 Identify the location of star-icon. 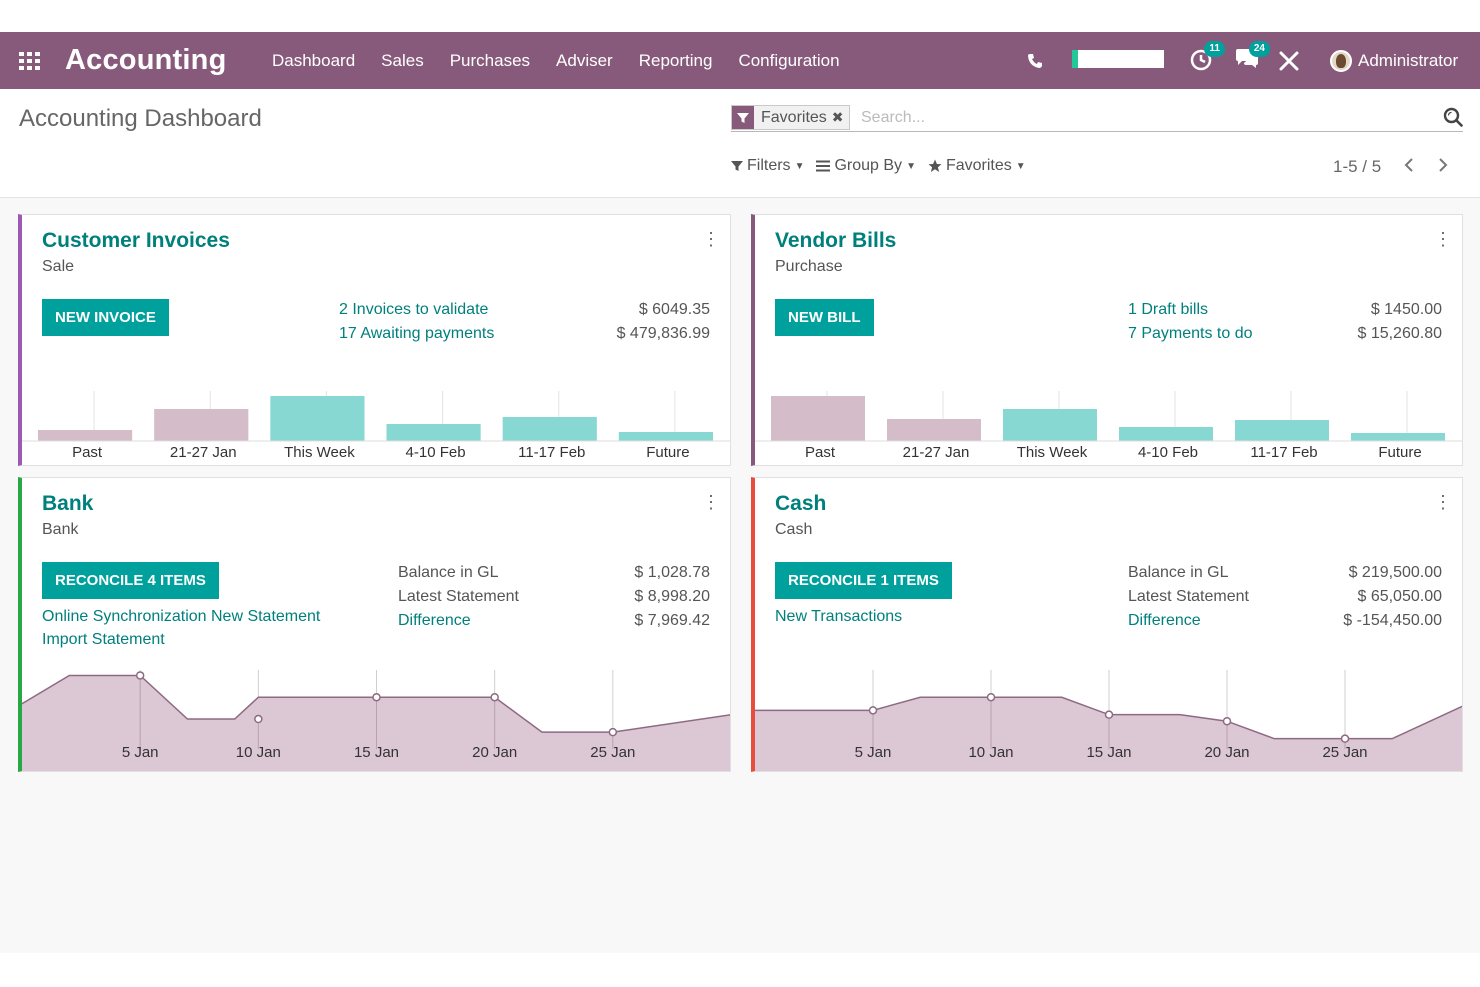
(935, 166).